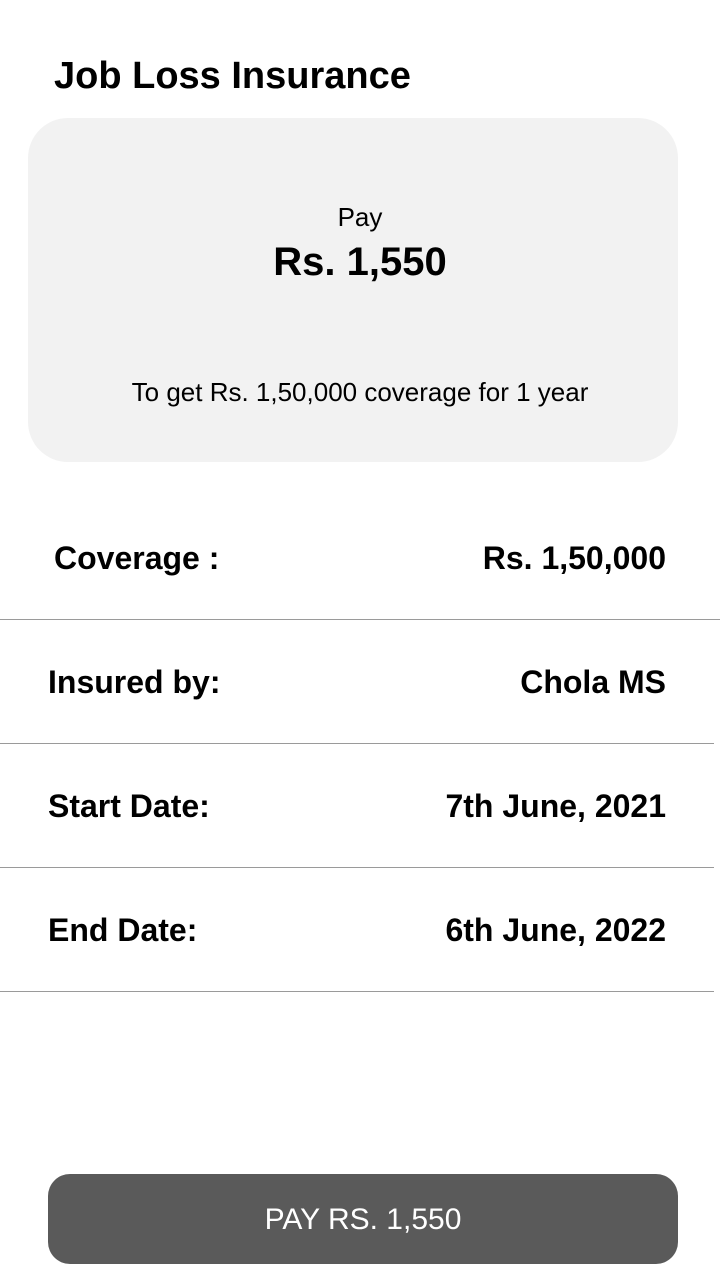 This screenshot has width=720, height=1280. What do you see at coordinates (232, 76) in the screenshot?
I see `page-title: Job Loss Insurance` at bounding box center [232, 76].